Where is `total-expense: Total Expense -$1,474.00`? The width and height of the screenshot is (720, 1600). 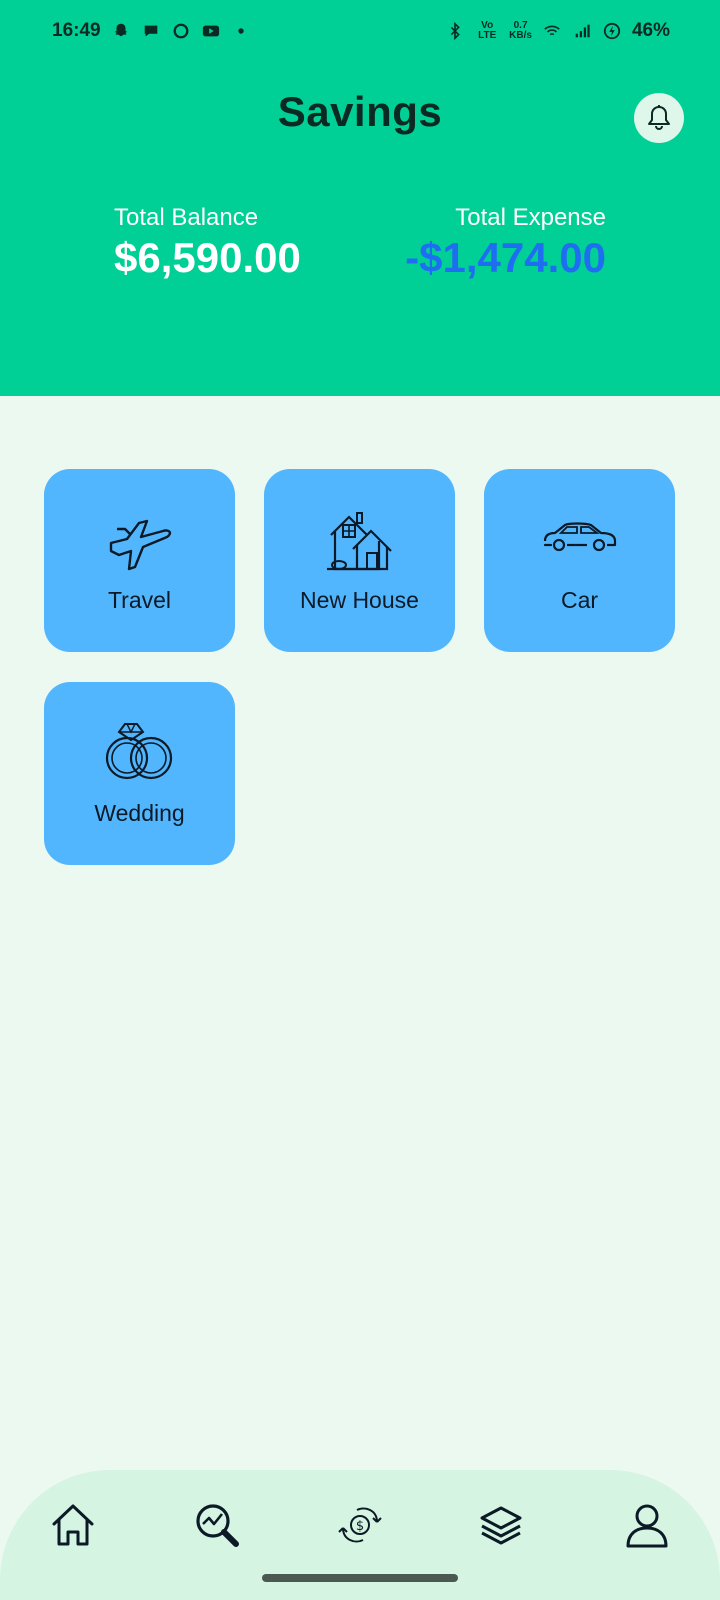 total-expense: Total Expense -$1,474.00 is located at coordinates (505, 243).